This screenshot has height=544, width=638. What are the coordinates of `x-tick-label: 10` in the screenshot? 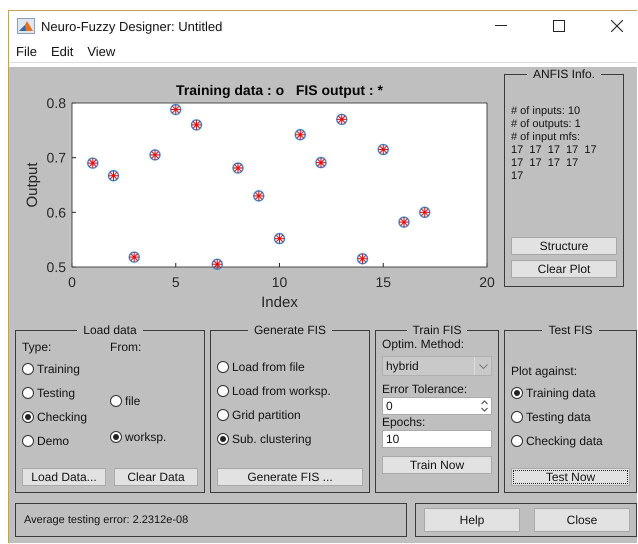 It's located at (280, 282).